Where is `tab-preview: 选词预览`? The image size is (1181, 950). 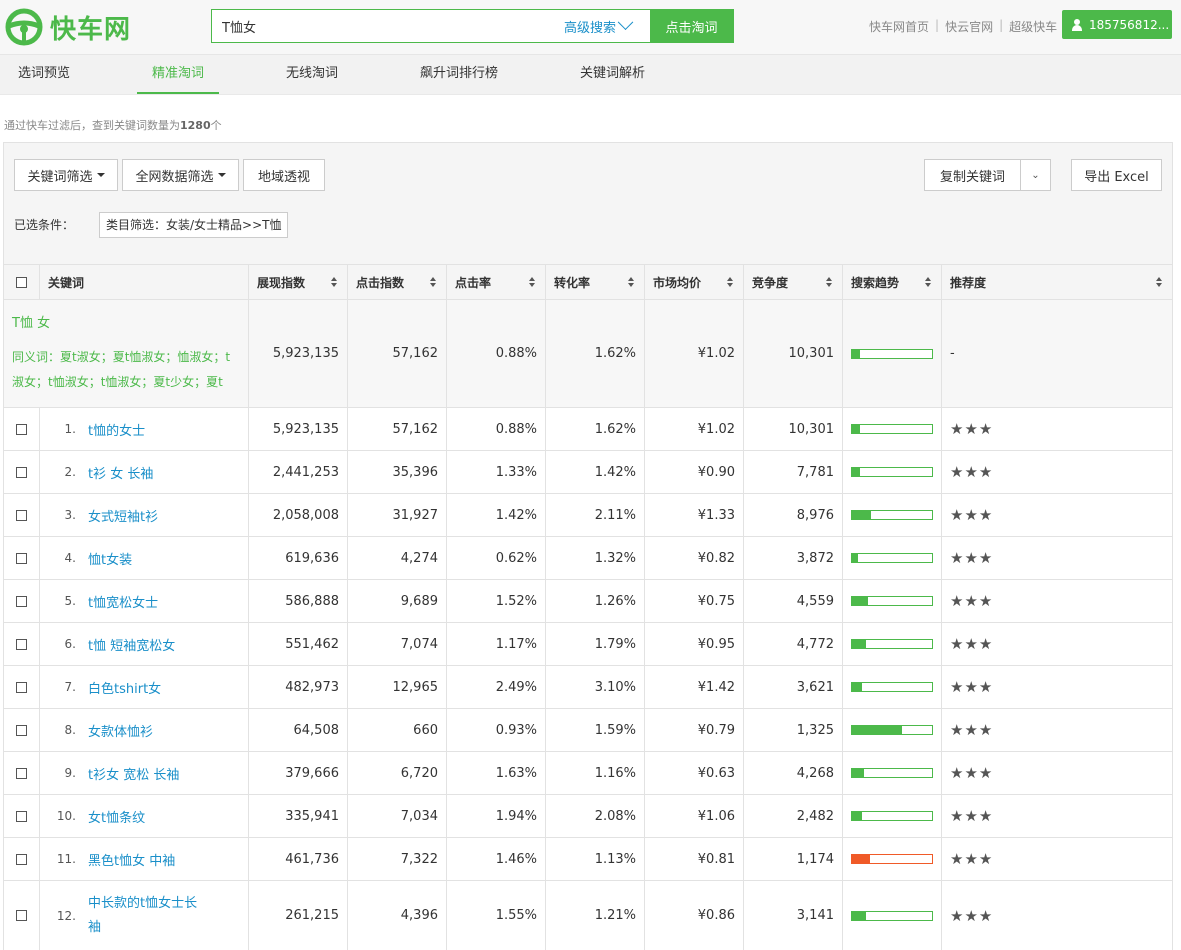
tab-preview: 选词预览 is located at coordinates (44, 74).